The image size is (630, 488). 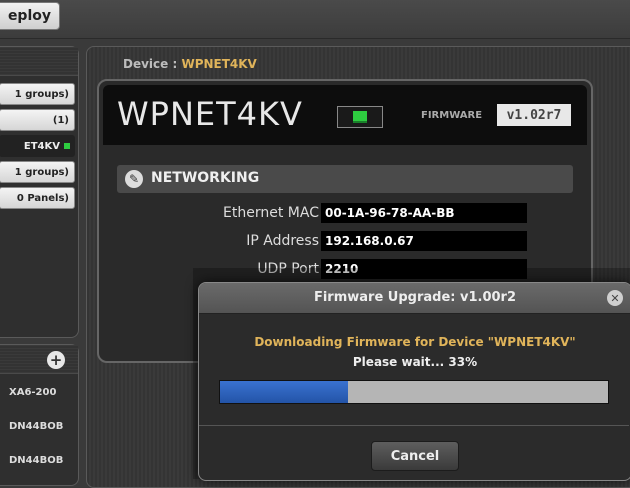 I want to click on groups-panel: 1 groups) (1) ET4KV 1 groups) 0 Panels), so click(x=39, y=192).